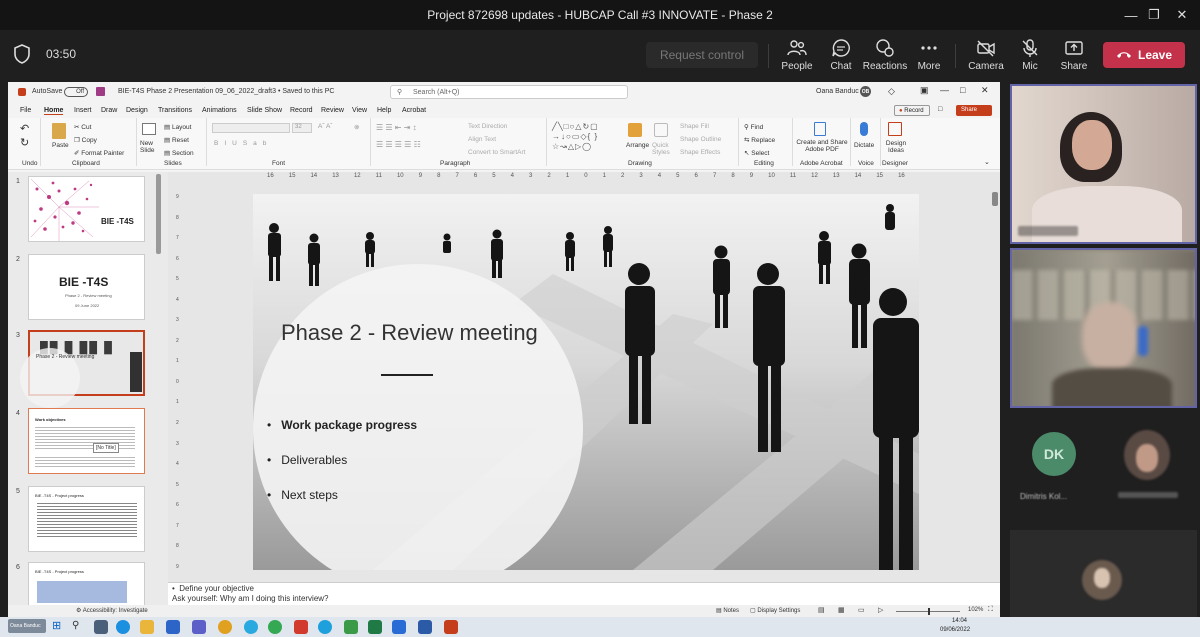 The width and height of the screenshot is (1200, 637). Describe the element at coordinates (482, 139) in the screenshot. I see `align-text-button: Align Text` at that location.